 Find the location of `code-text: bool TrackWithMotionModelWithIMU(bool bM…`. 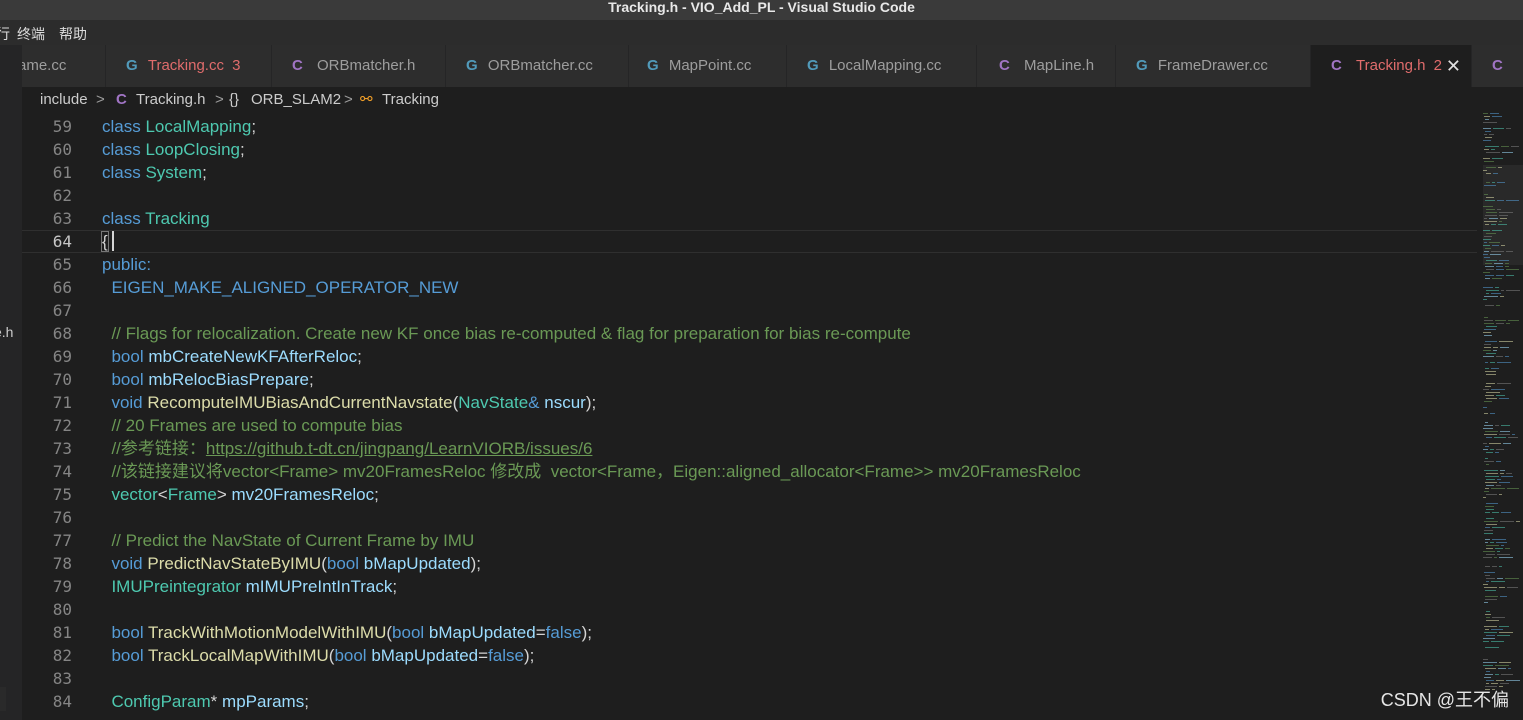

code-text: bool TrackWithMotionModelWithIMU(bool bM… is located at coordinates (351, 632).